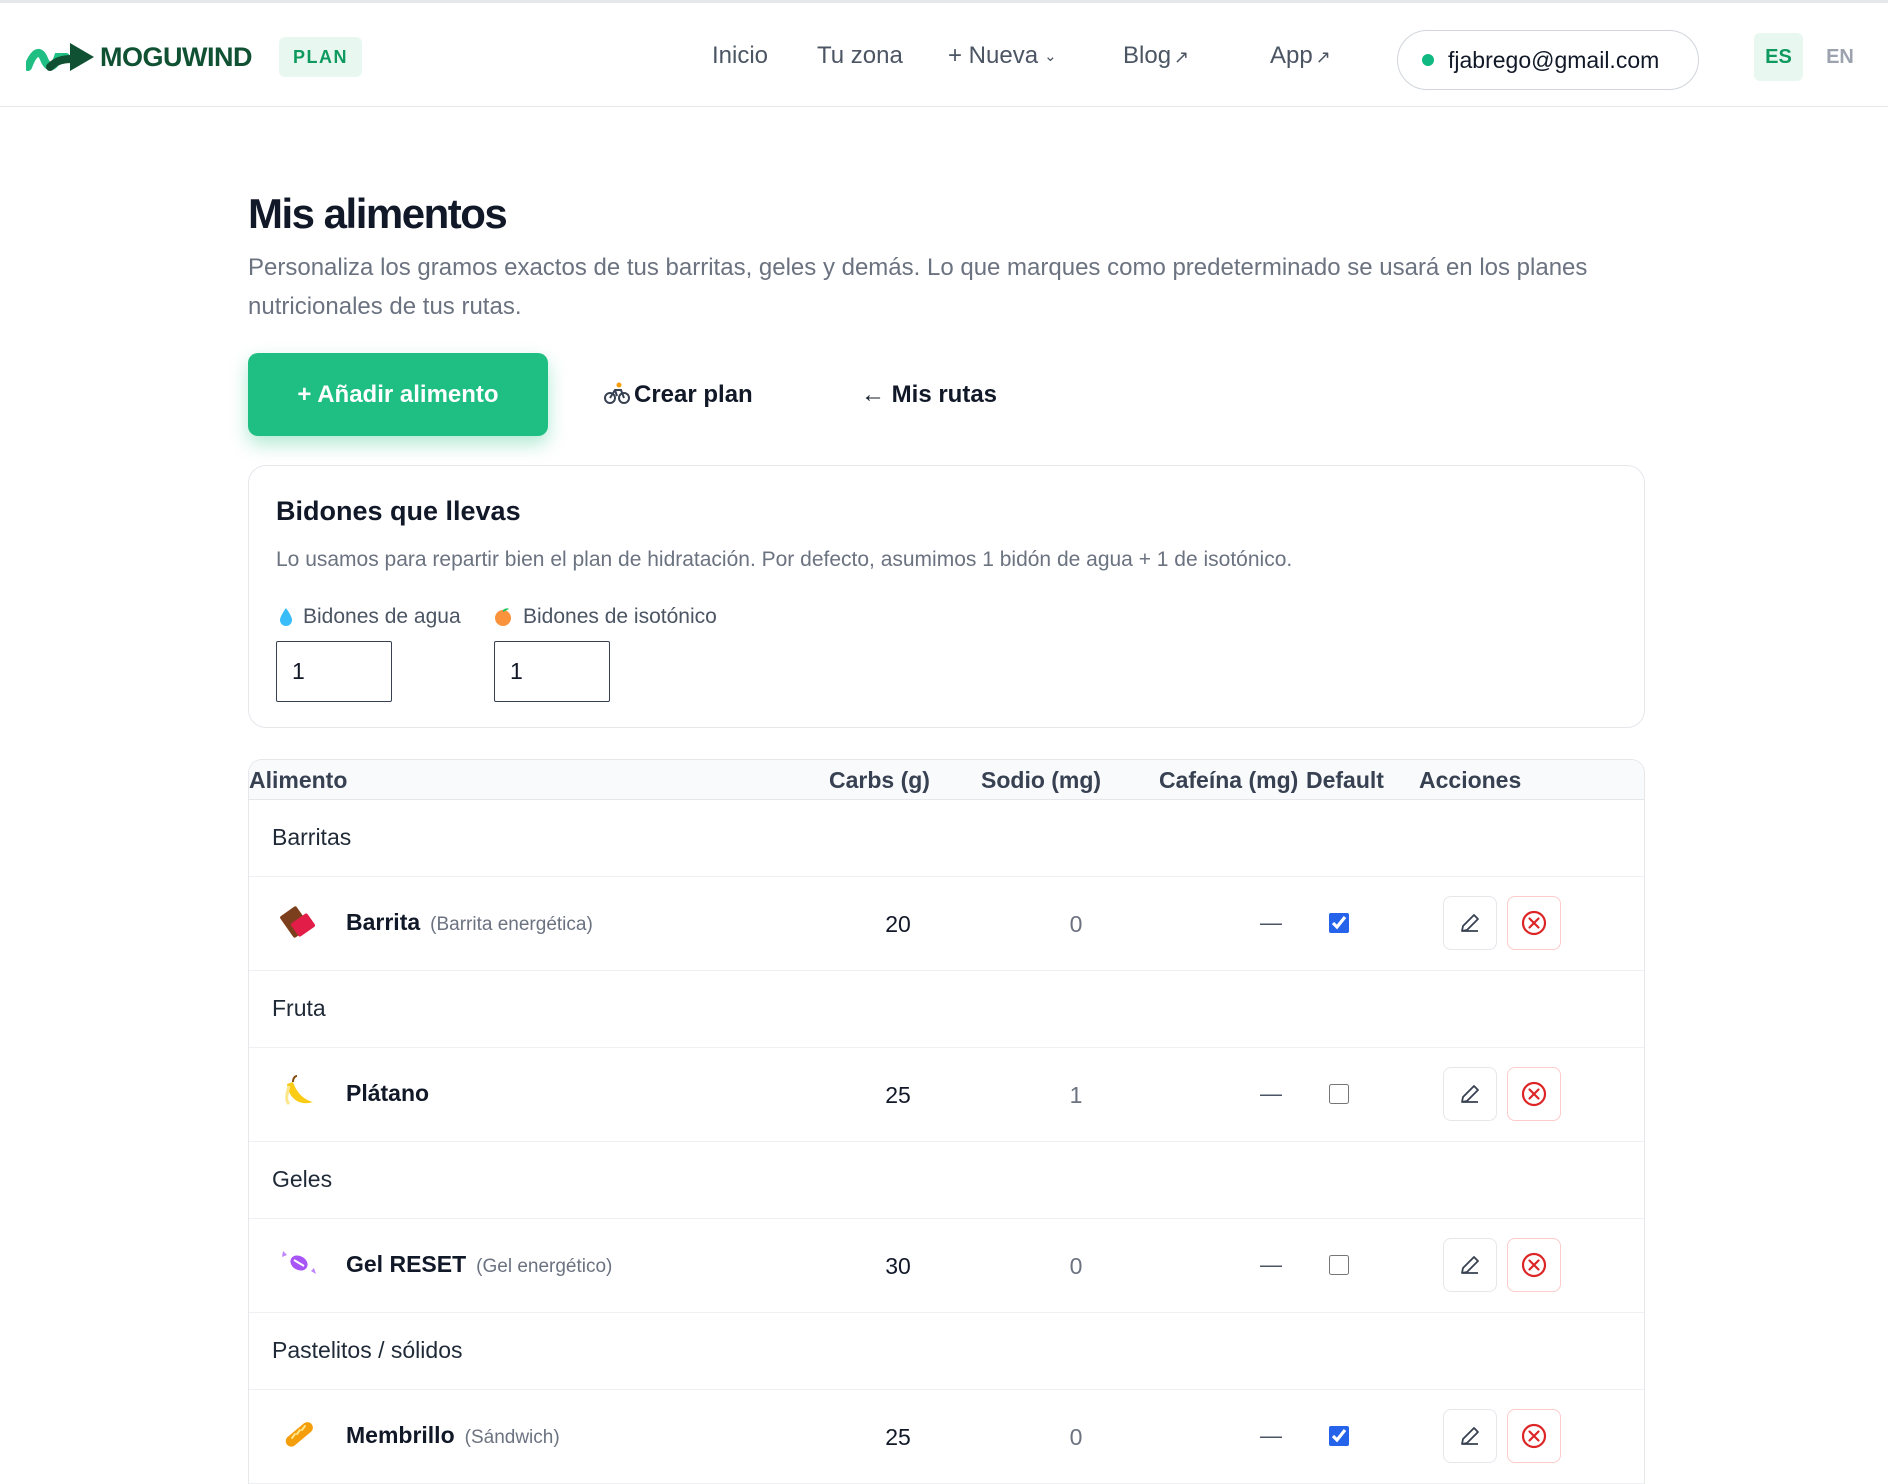  What do you see at coordinates (617, 393) in the screenshot?
I see `cyclist-icon` at bounding box center [617, 393].